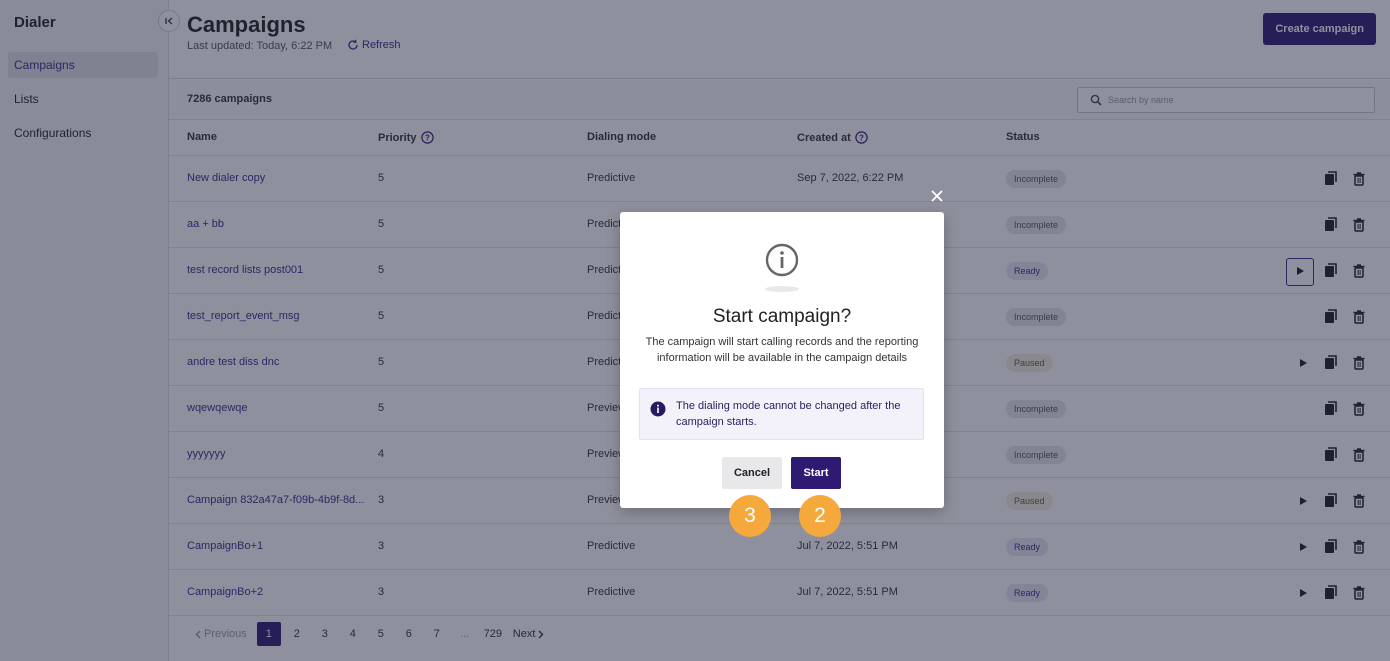 The image size is (1390, 661). Describe the element at coordinates (816, 473) in the screenshot. I see `start-button: Start` at that location.